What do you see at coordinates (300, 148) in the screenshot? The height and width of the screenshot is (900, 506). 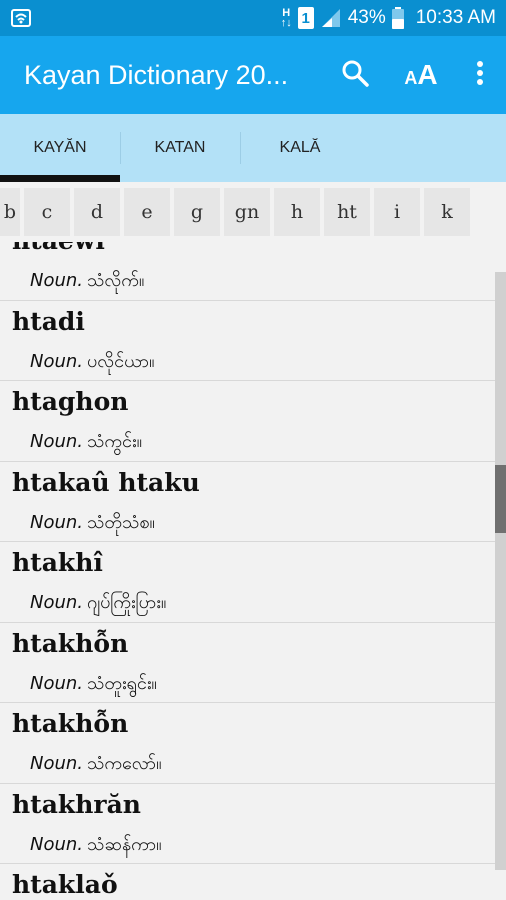 I see `tab-kala: KALĂ` at bounding box center [300, 148].